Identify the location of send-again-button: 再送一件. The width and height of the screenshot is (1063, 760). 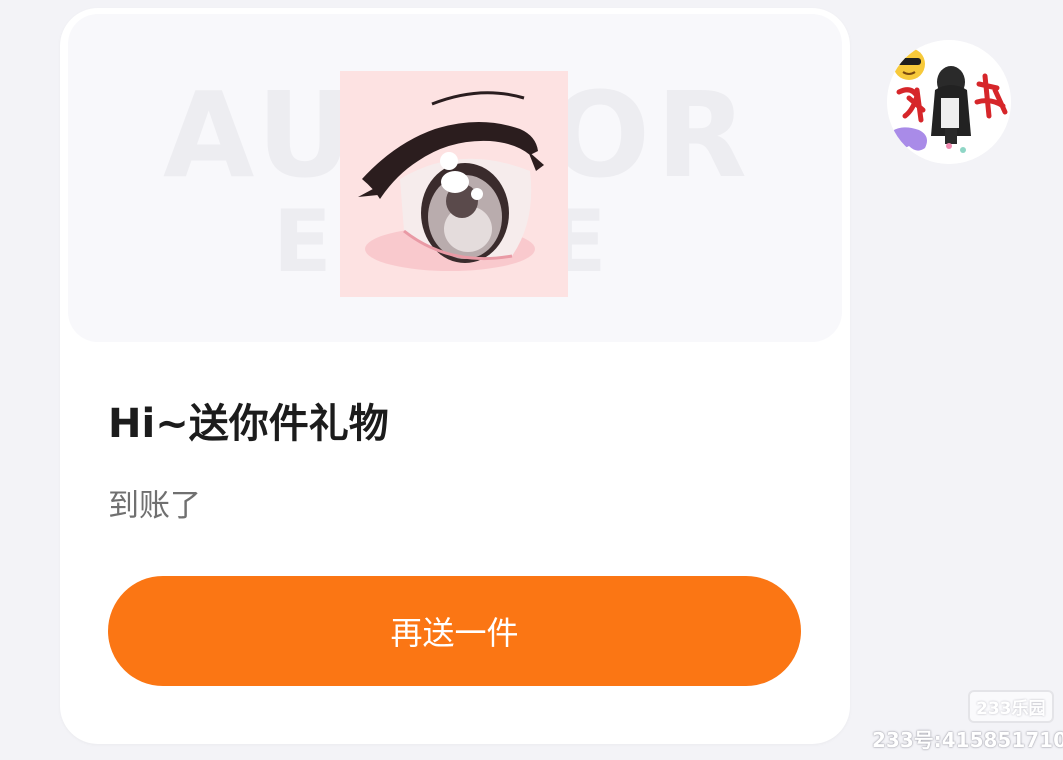
(454, 631).